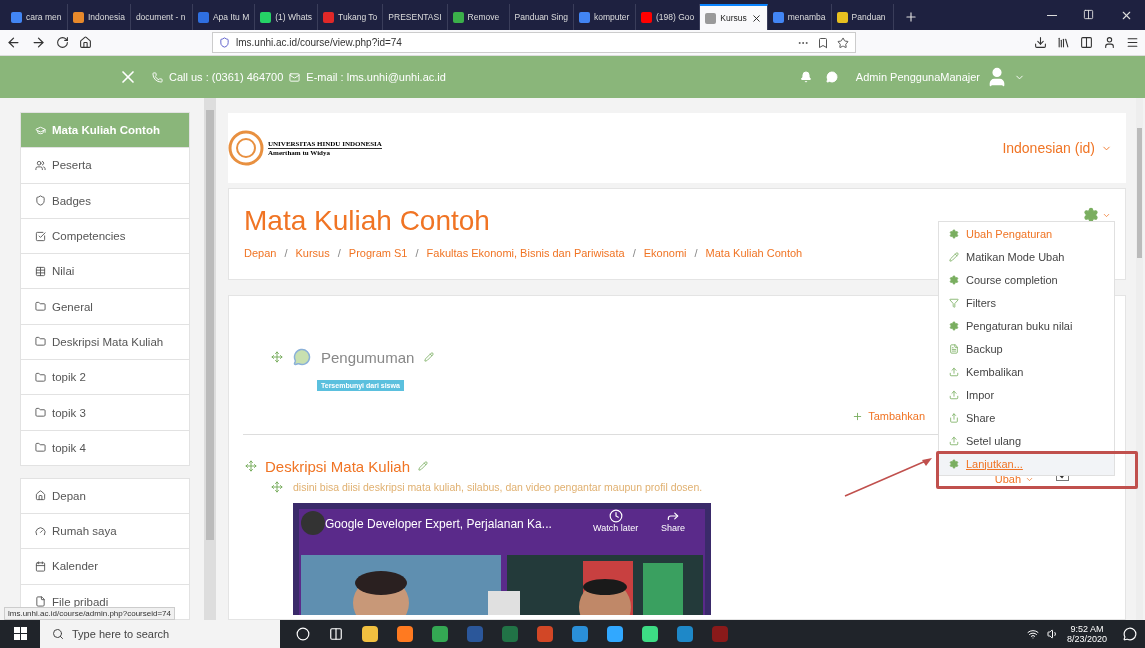  What do you see at coordinates (40, 531) in the screenshot?
I see `gauge-icon` at bounding box center [40, 531].